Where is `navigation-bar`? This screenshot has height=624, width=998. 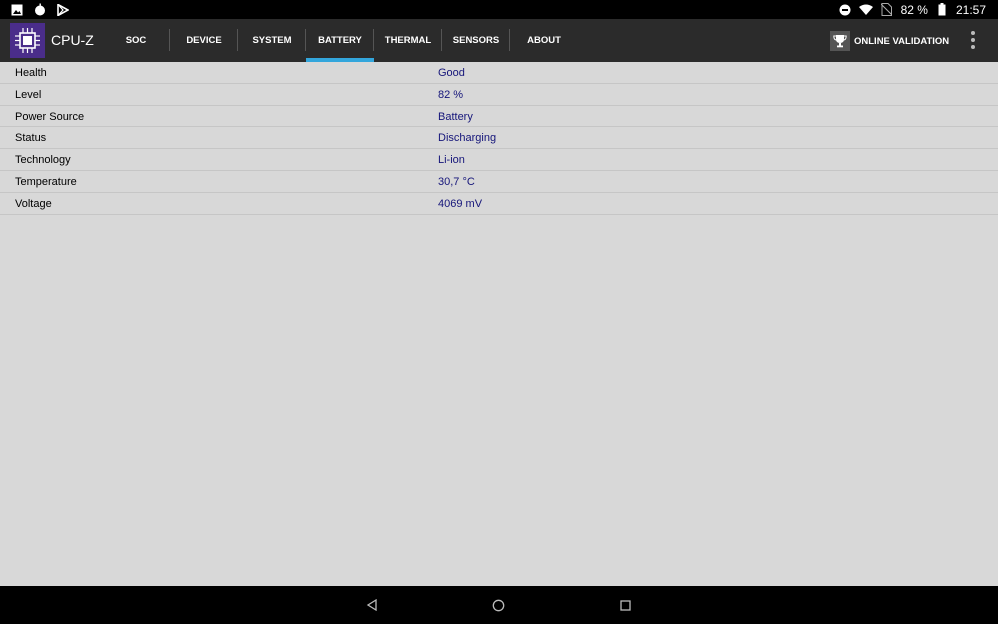 navigation-bar is located at coordinates (499, 605).